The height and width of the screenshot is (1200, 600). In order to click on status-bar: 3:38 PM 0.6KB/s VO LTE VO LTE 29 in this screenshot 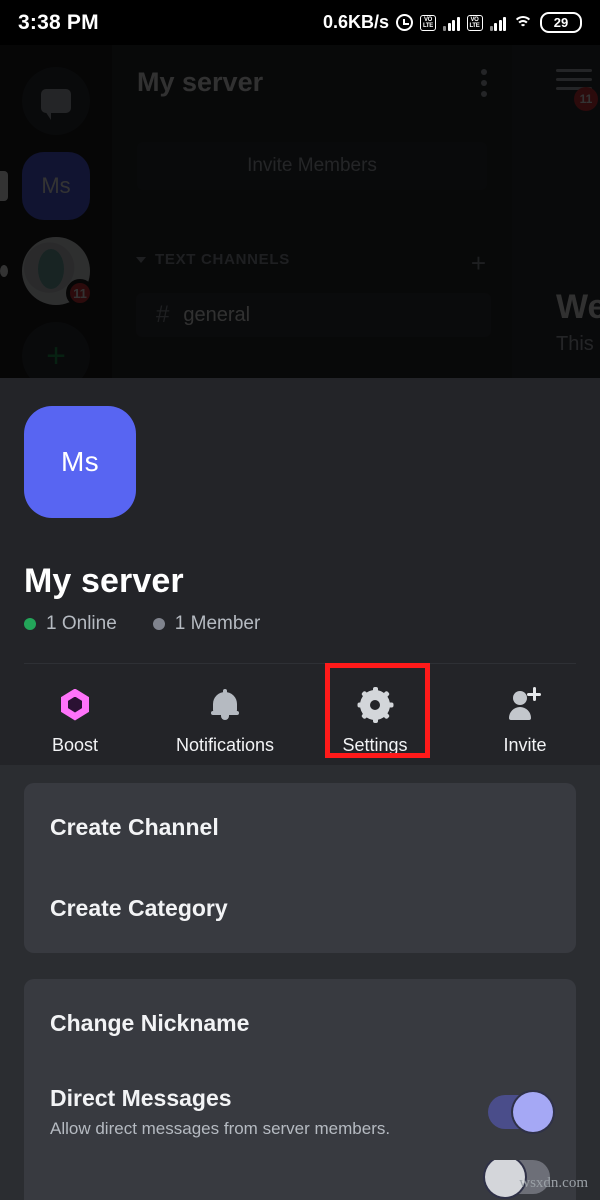, I will do `click(300, 22)`.